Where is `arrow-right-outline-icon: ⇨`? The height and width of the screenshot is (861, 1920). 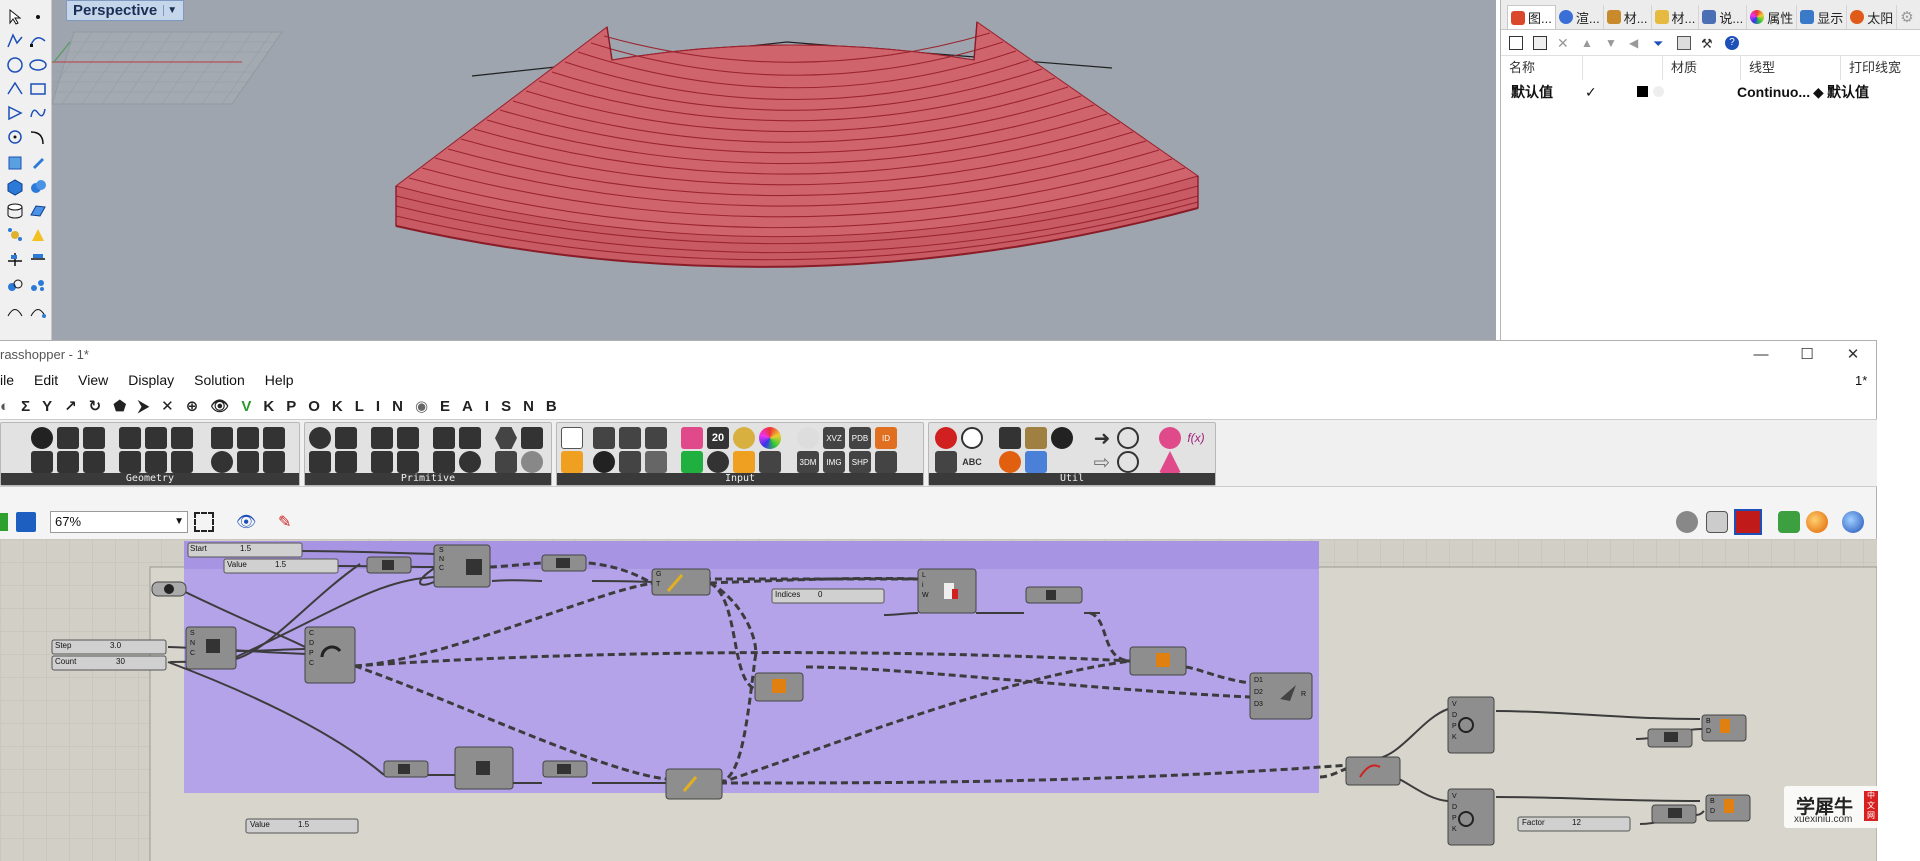 arrow-right-outline-icon: ⇨ is located at coordinates (1102, 462).